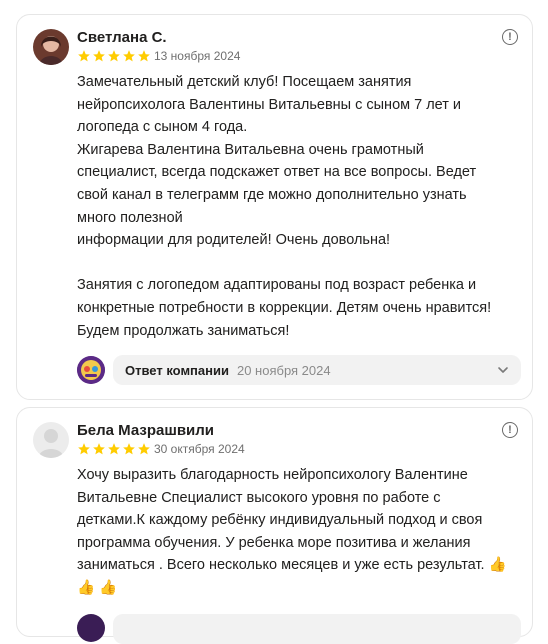 This screenshot has height=644, width=548. I want to click on review-date: 13 ноября 2024, so click(197, 56).